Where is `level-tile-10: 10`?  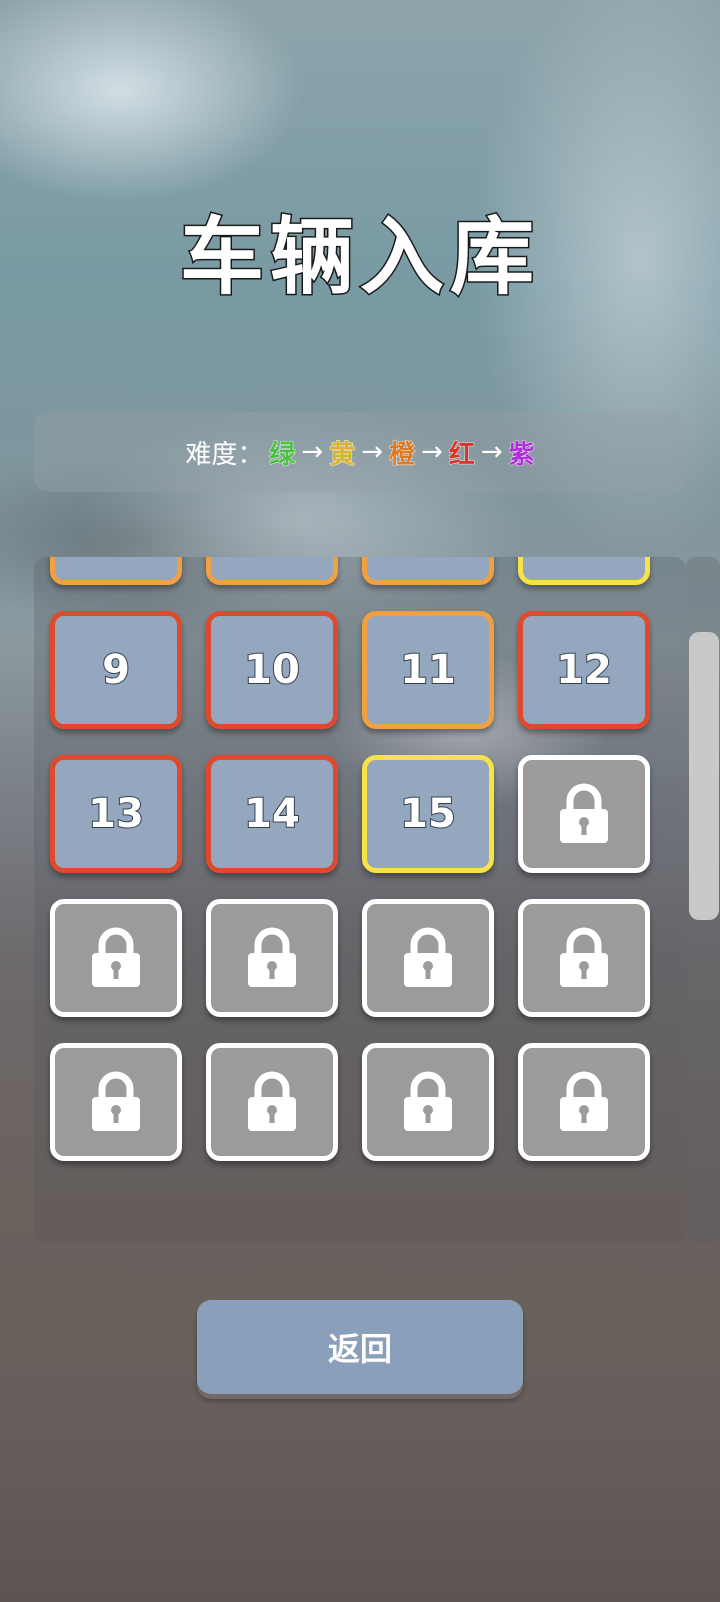
level-tile-10: 10 is located at coordinates (272, 670).